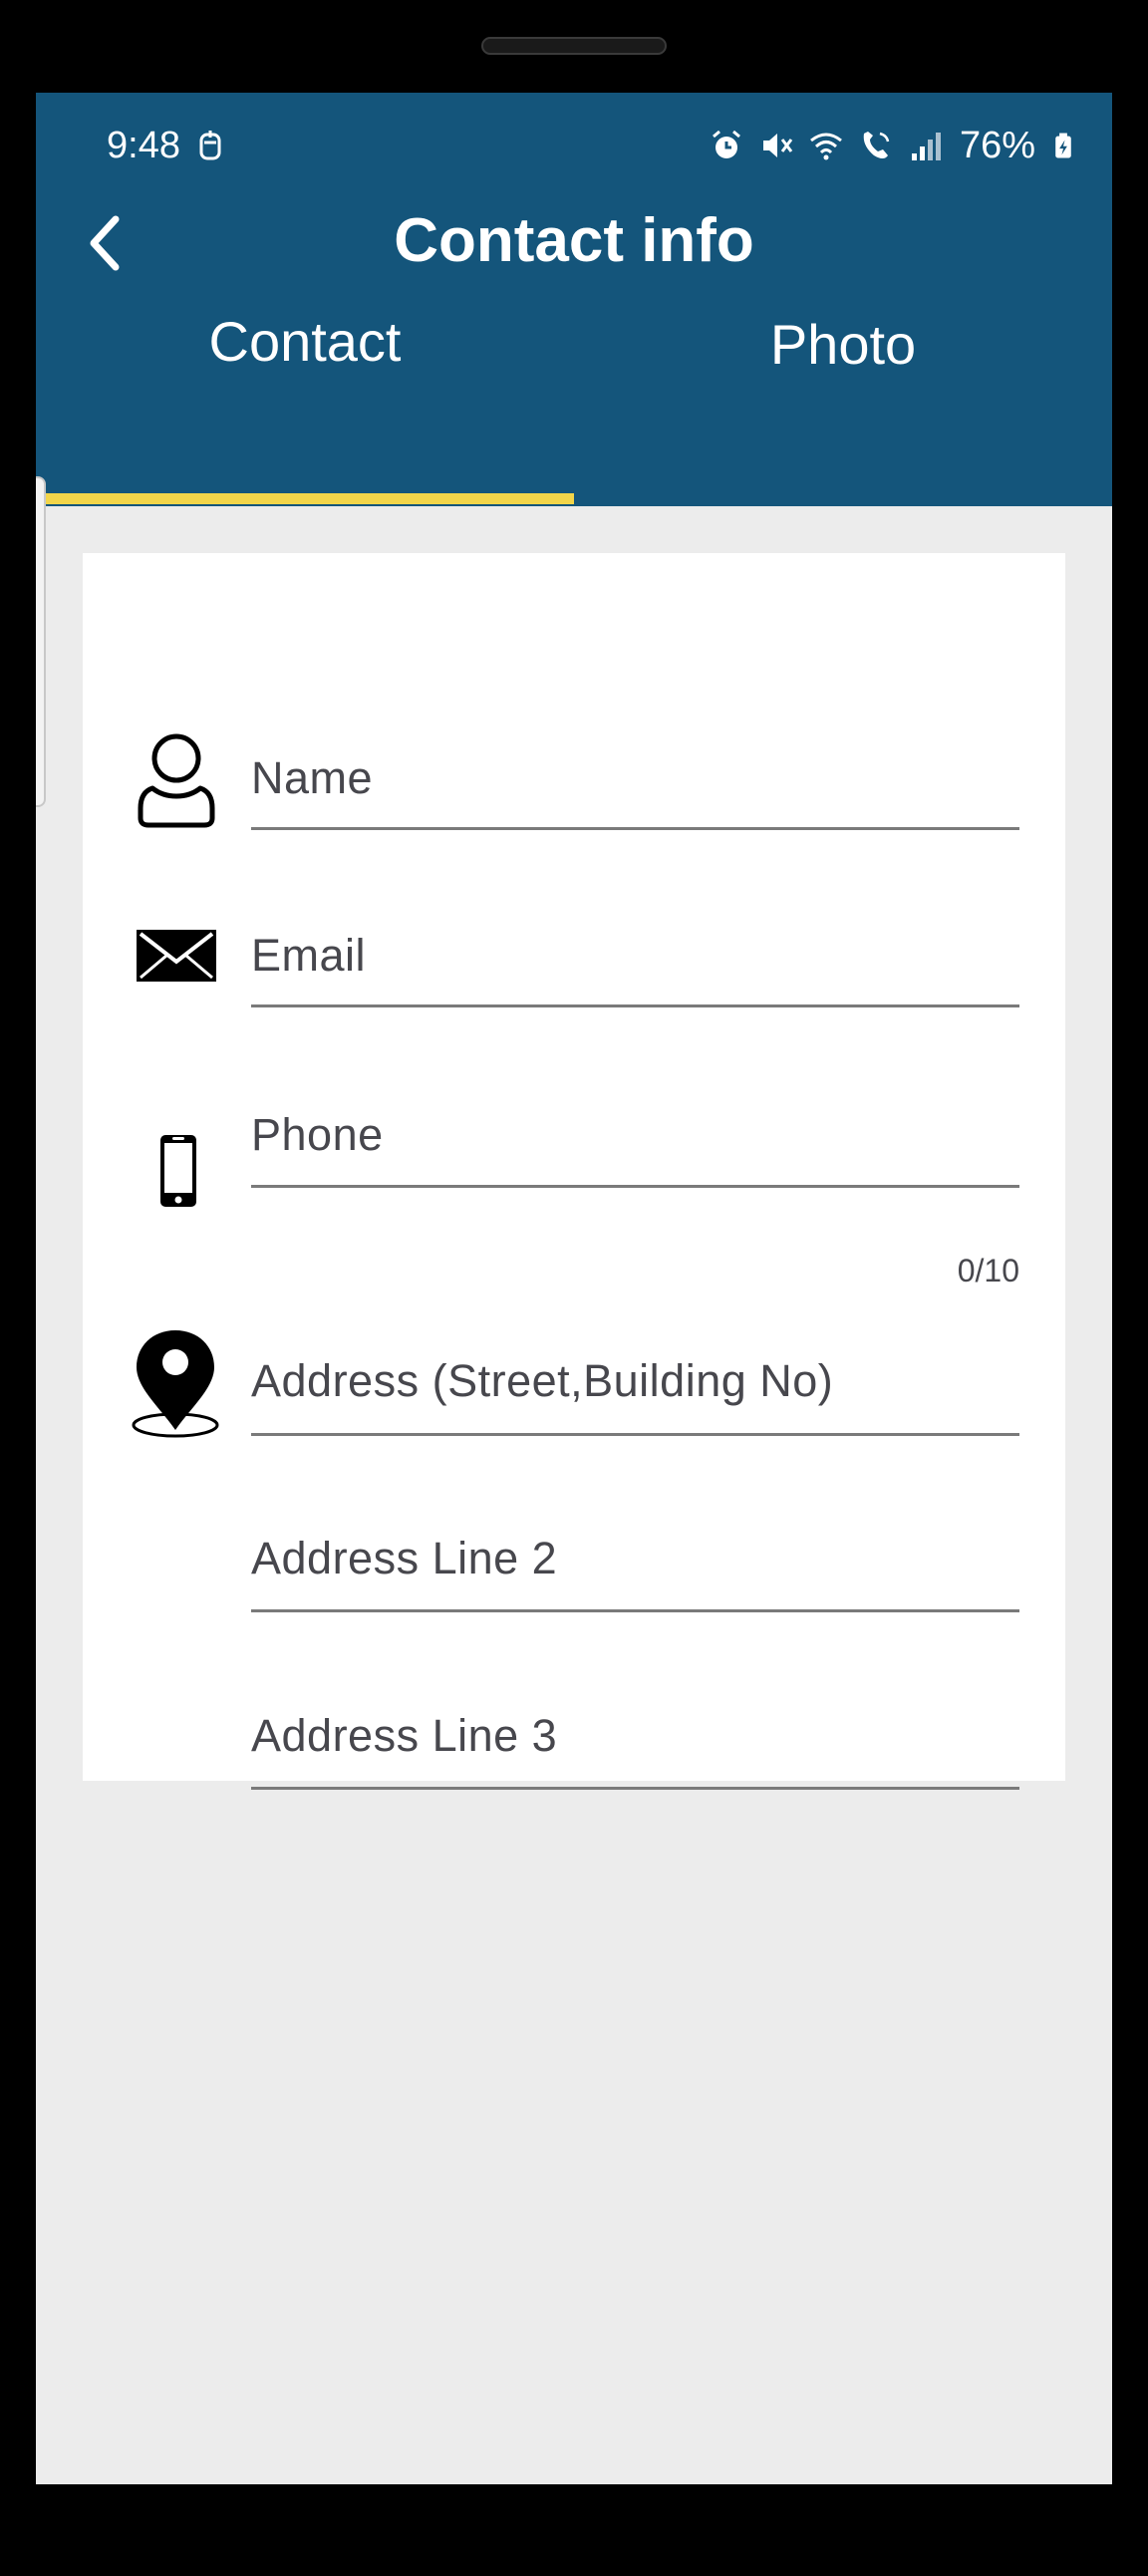  Describe the element at coordinates (926, 146) in the screenshot. I see `signal-icon` at that location.